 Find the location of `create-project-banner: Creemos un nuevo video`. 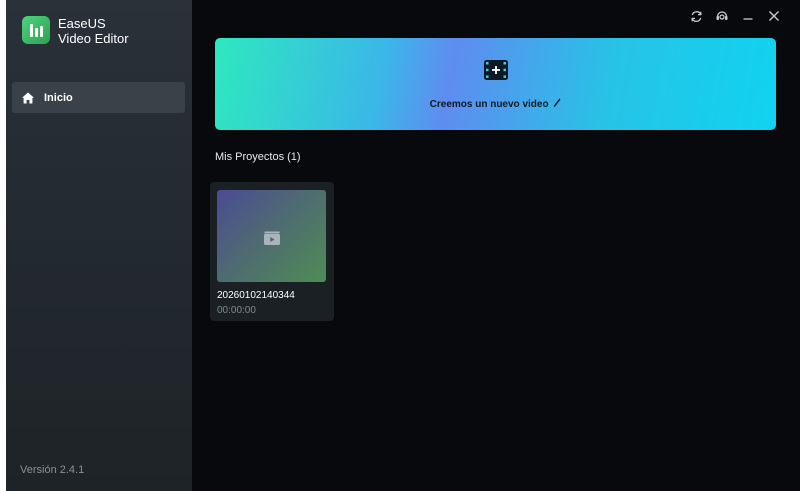

create-project-banner: Creemos un nuevo video is located at coordinates (495, 84).